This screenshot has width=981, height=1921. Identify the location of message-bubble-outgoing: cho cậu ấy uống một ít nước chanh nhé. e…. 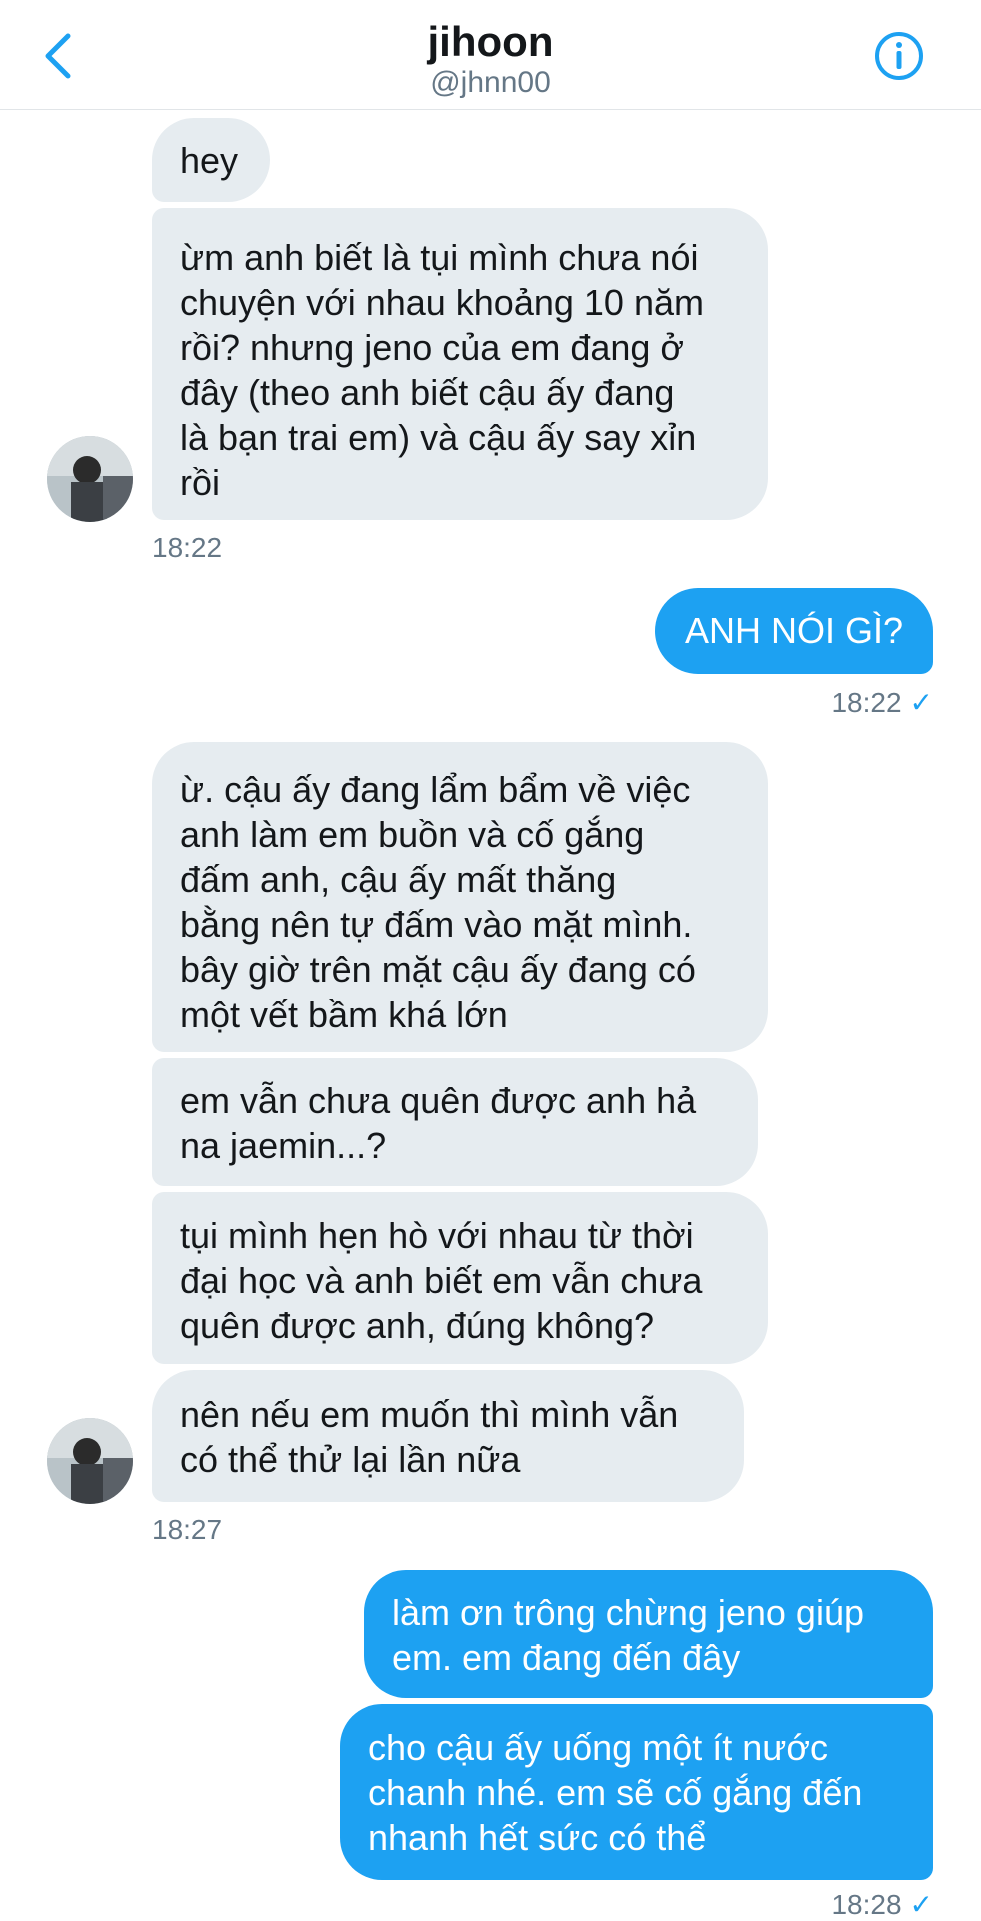
(636, 1792).